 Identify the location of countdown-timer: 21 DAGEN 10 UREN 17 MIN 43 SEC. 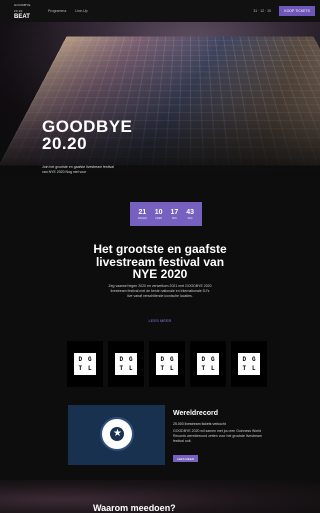
(166, 214).